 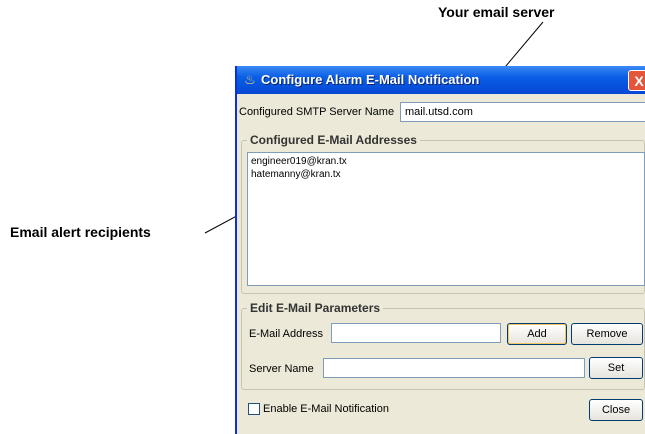 What do you see at coordinates (416, 333) in the screenshot?
I see `email-address-input` at bounding box center [416, 333].